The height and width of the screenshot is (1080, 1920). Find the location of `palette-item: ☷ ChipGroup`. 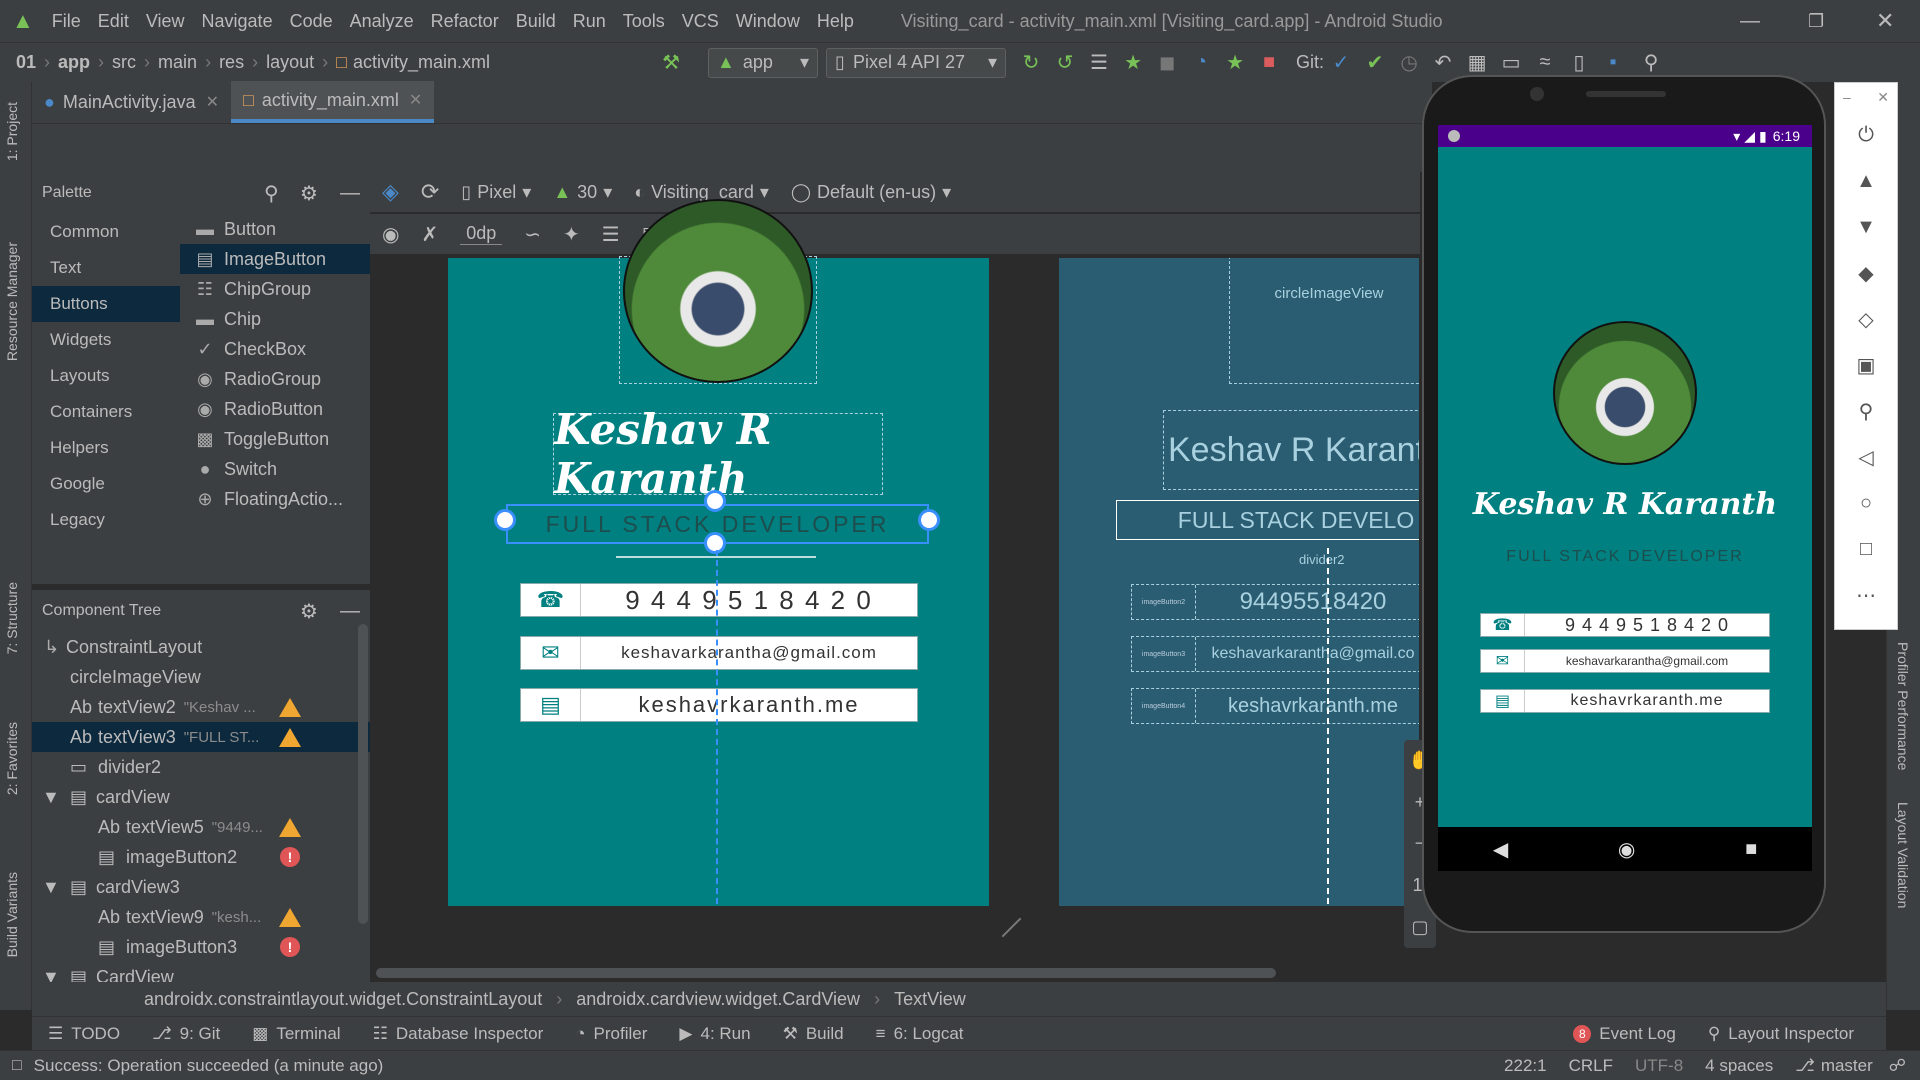

palette-item: ☷ ChipGroup is located at coordinates (275, 289).